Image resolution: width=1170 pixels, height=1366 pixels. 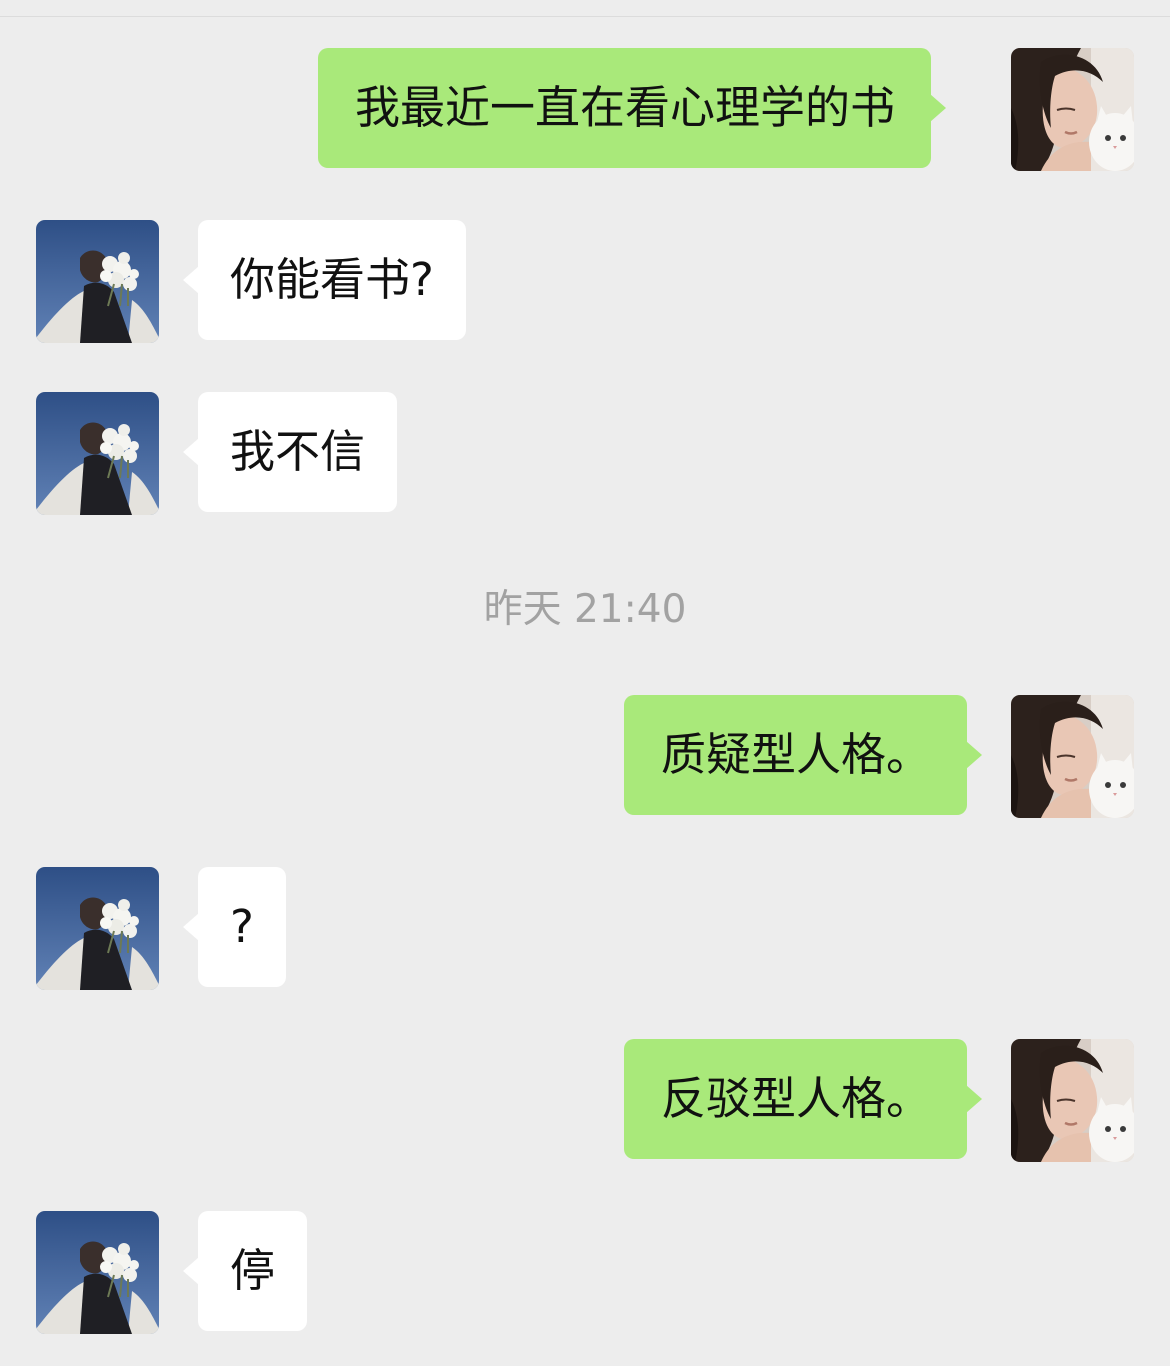 I want to click on message-text: 我不信, so click(x=298, y=451).